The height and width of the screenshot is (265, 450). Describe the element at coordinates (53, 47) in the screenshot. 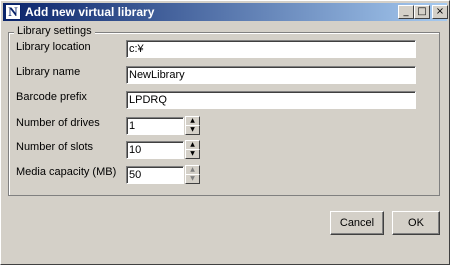

I see `library-location-label: Library location` at that location.